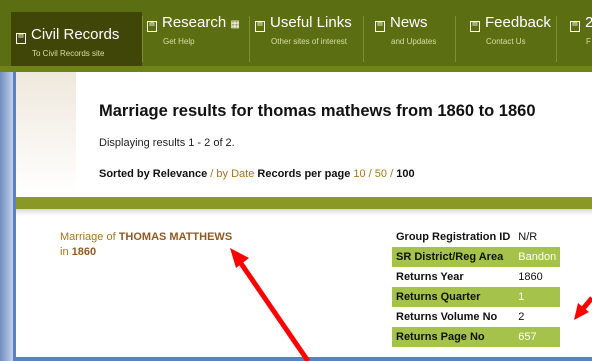 This screenshot has width=592, height=361. I want to click on red-arrow-shaft, so click(274, 310).